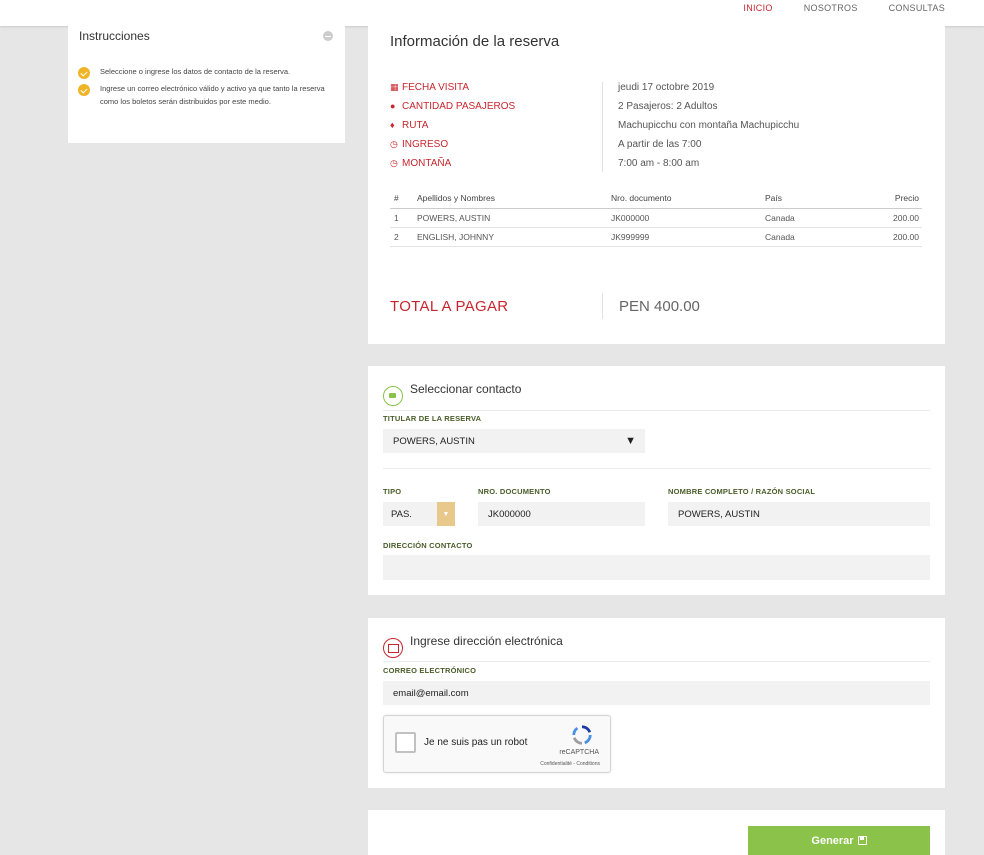  What do you see at coordinates (432, 418) in the screenshot?
I see `titular-label: TITULAR DE LA RESERVA` at bounding box center [432, 418].